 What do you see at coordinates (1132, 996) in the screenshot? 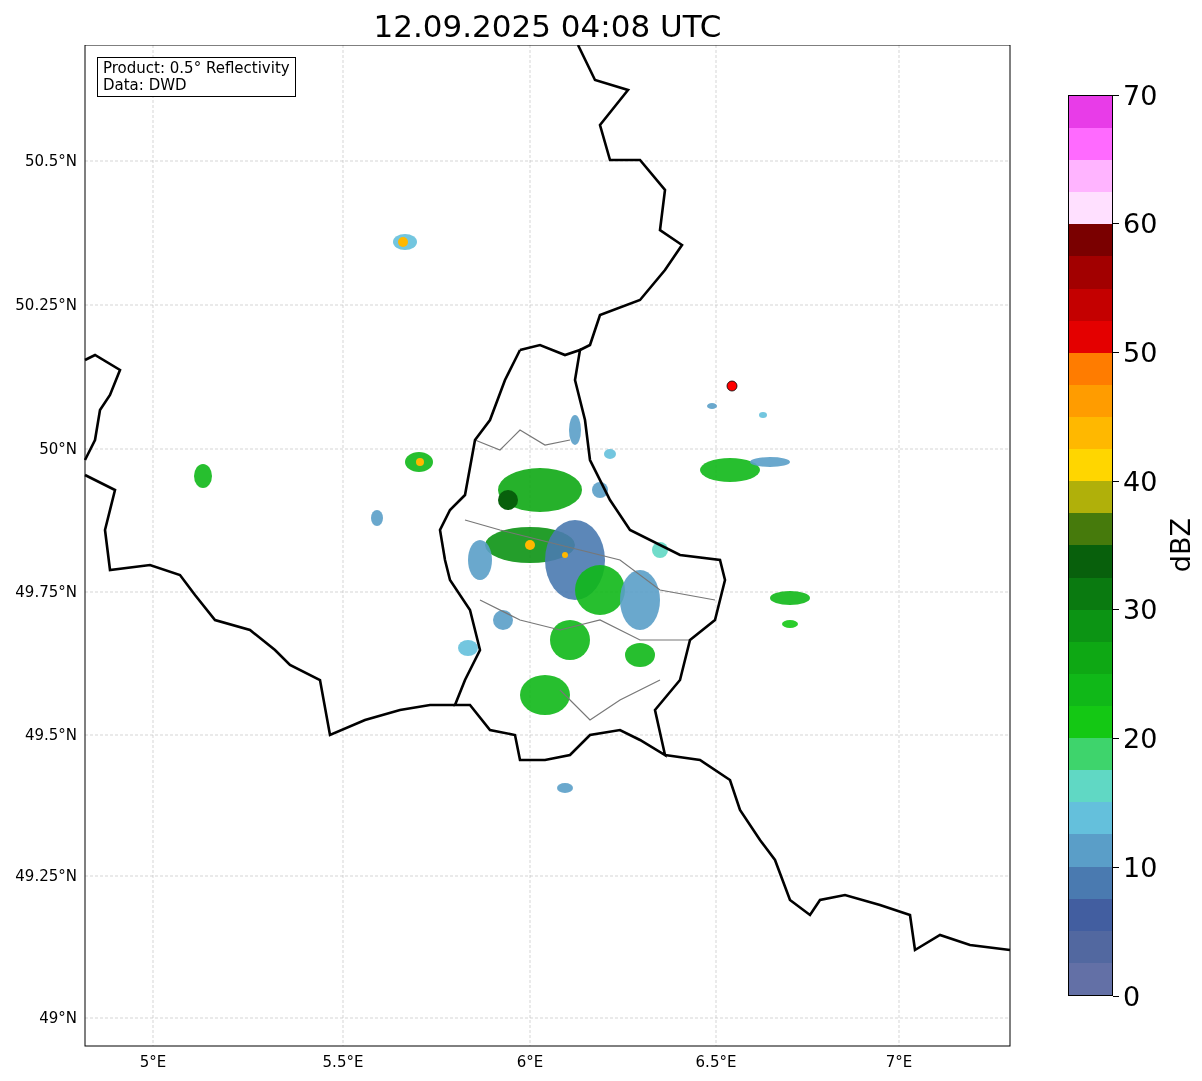
I see `colorbar-tick-label: 0` at bounding box center [1132, 996].